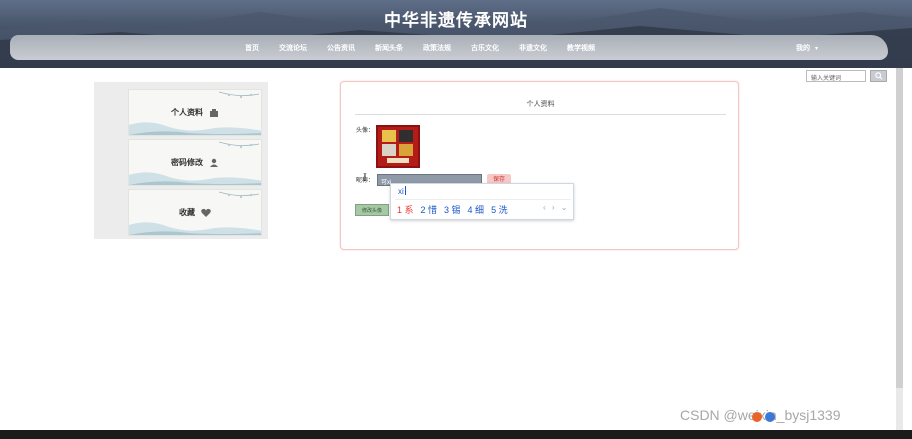  What do you see at coordinates (899, 228) in the screenshot?
I see `scrollbar-thumb` at bounding box center [899, 228].